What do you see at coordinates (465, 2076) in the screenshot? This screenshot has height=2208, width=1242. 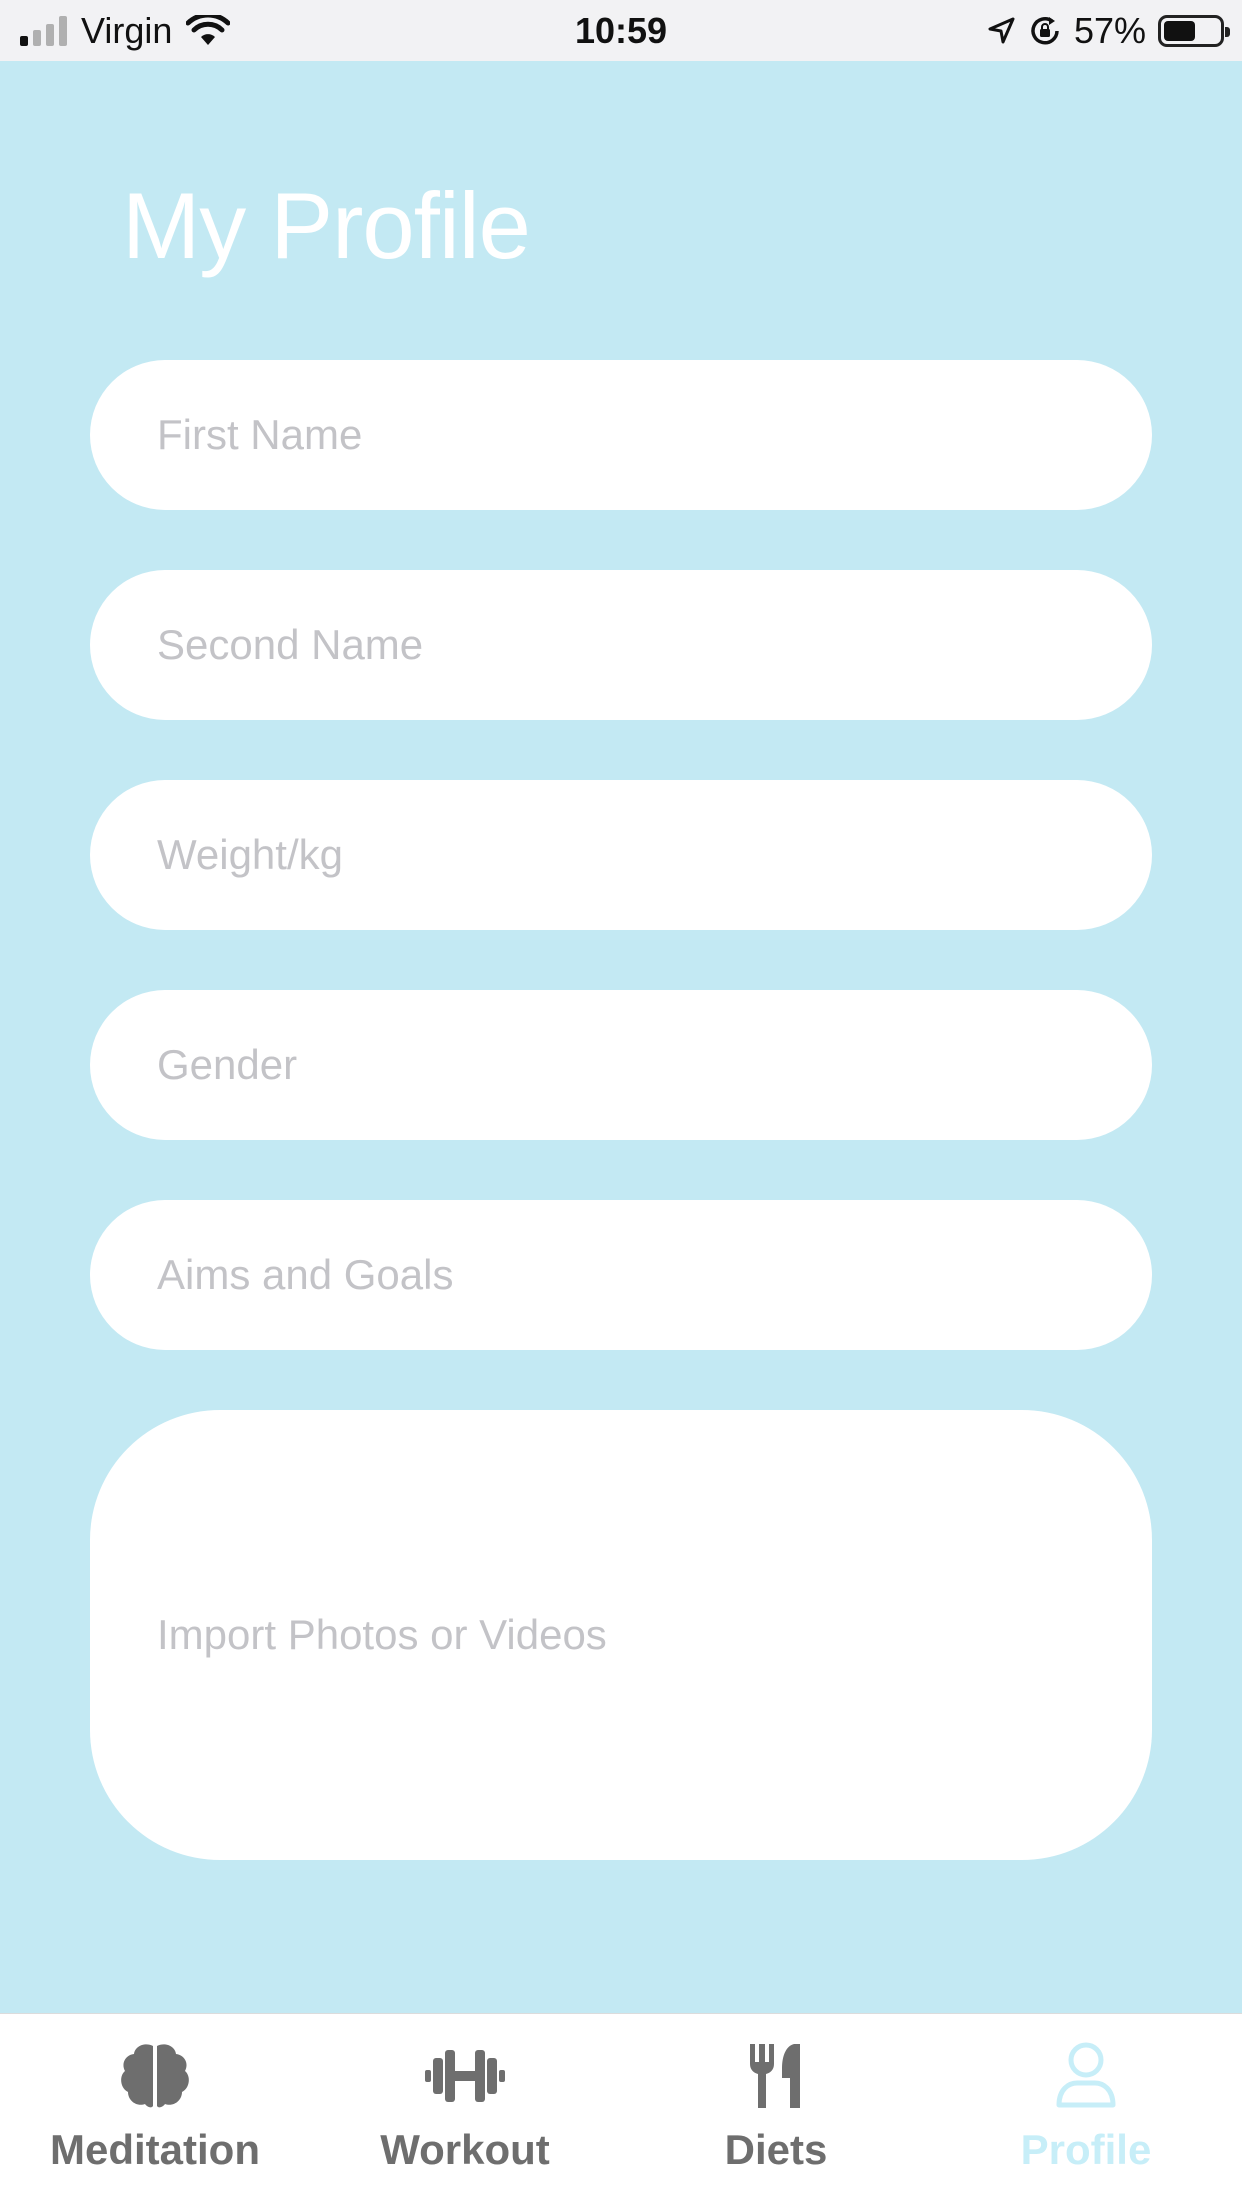 I see `dumbbell-icon` at bounding box center [465, 2076].